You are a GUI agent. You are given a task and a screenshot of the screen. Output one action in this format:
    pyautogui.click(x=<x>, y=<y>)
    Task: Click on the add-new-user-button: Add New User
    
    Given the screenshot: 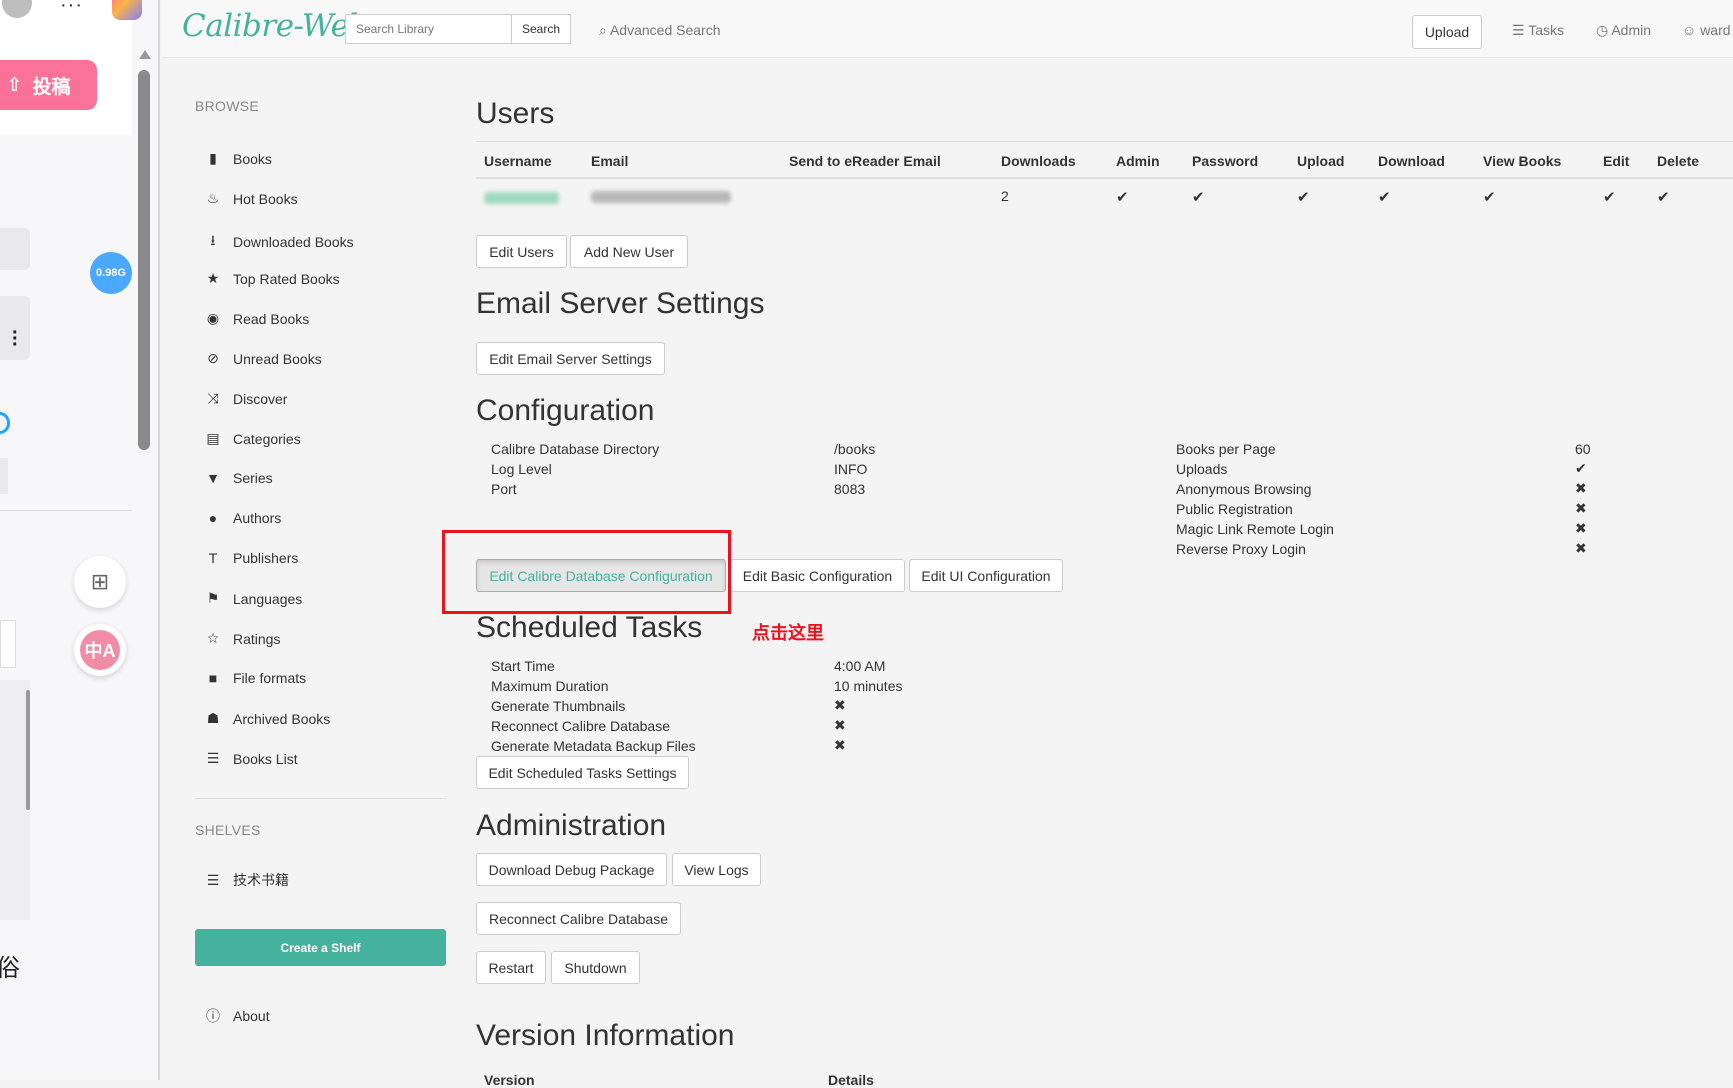 What is the action you would take?
    pyautogui.click(x=629, y=251)
    